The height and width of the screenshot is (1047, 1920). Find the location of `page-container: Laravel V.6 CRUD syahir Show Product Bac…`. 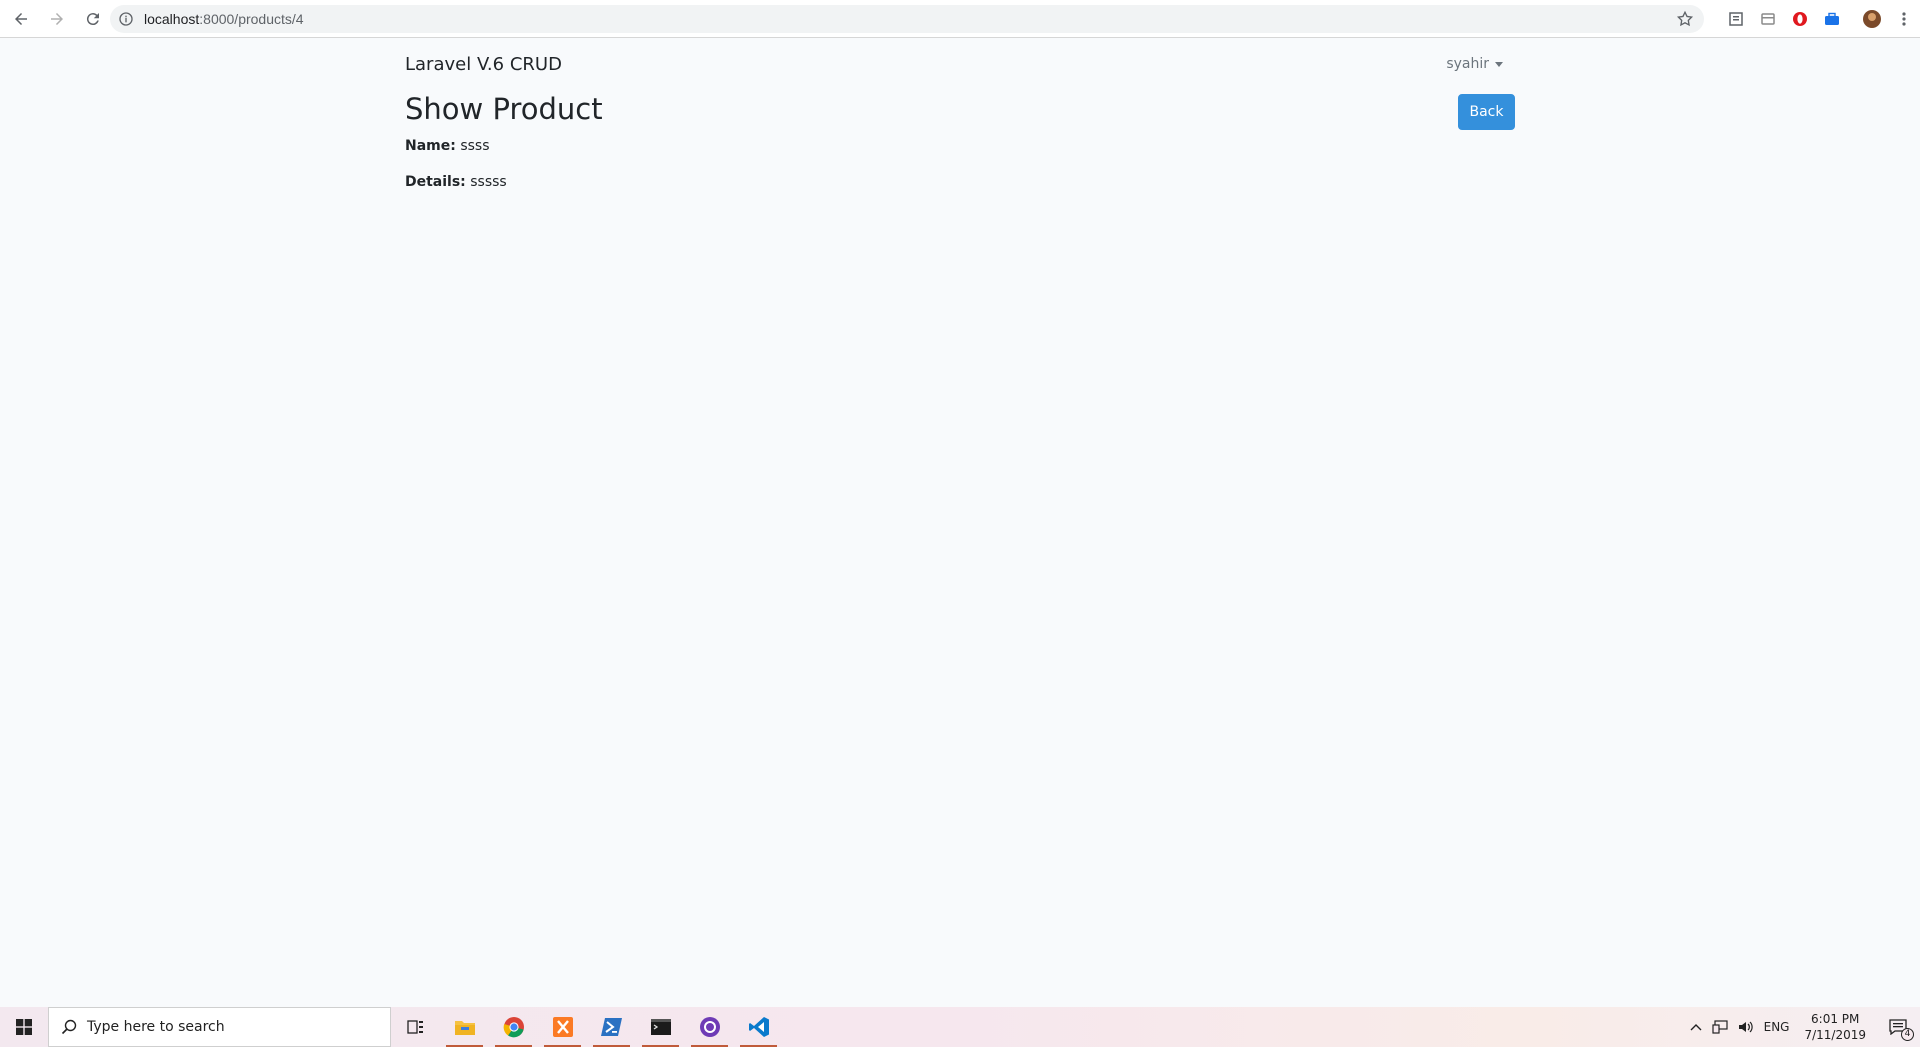

page-container: Laravel V.6 CRUD syahir Show Product Bac… is located at coordinates (960, 114).